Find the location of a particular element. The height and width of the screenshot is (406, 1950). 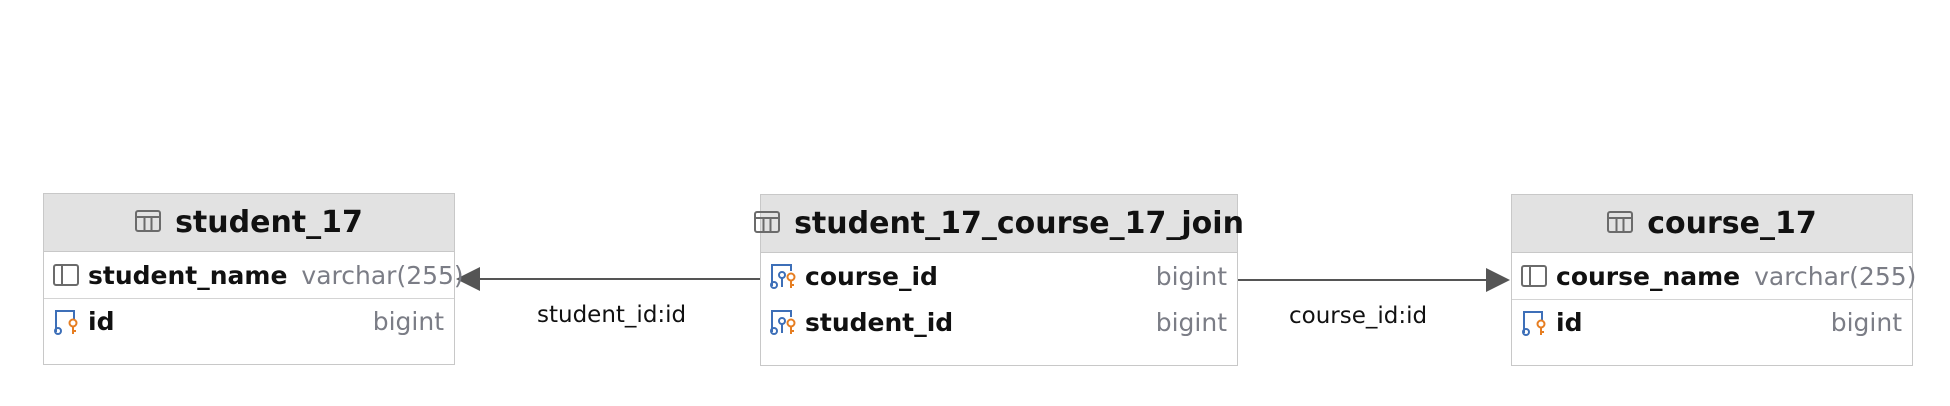

table-title: course_17 is located at coordinates (1732, 223).